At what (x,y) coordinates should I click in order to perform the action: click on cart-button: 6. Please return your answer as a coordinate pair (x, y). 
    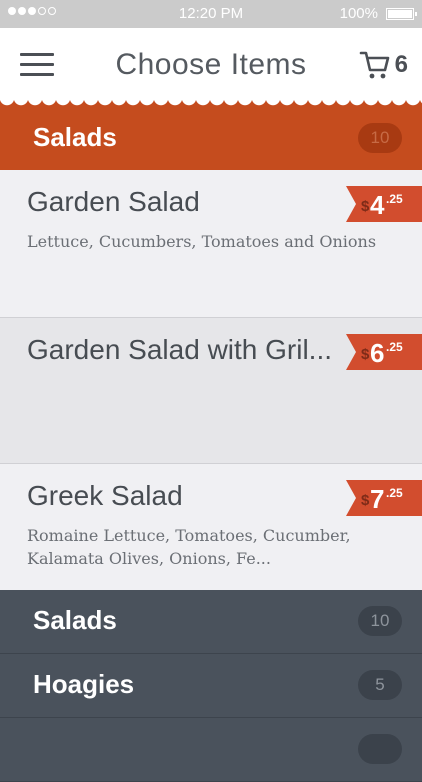
    Looking at the image, I should click on (383, 65).